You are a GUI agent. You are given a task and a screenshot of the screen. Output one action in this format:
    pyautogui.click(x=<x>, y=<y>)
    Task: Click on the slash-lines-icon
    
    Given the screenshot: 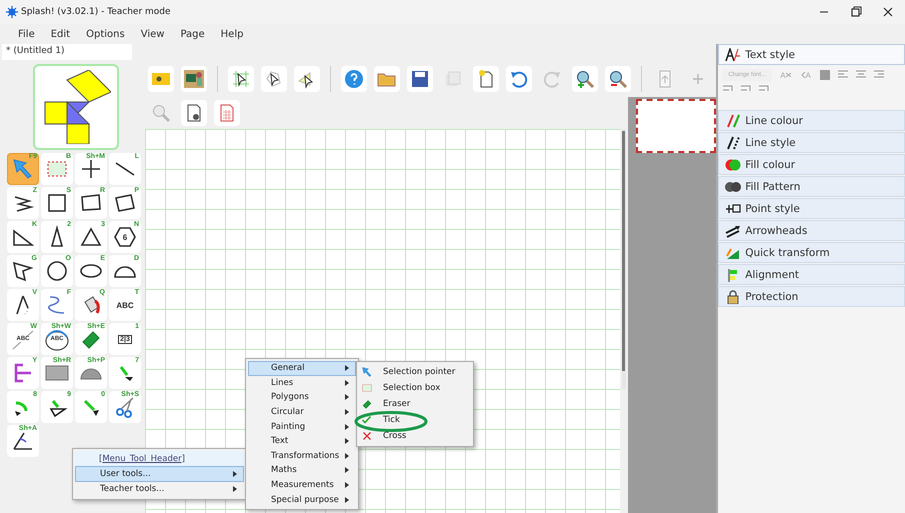 What is the action you would take?
    pyautogui.click(x=733, y=121)
    